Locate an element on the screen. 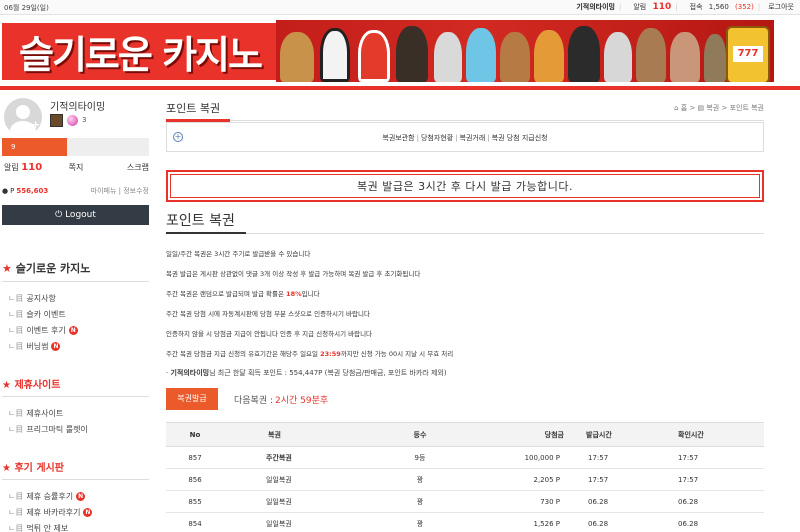 This screenshot has height=532, width=800. table-row: 856 일일복권 꽝 2,205 P 17:57 17:57 is located at coordinates (465, 479).